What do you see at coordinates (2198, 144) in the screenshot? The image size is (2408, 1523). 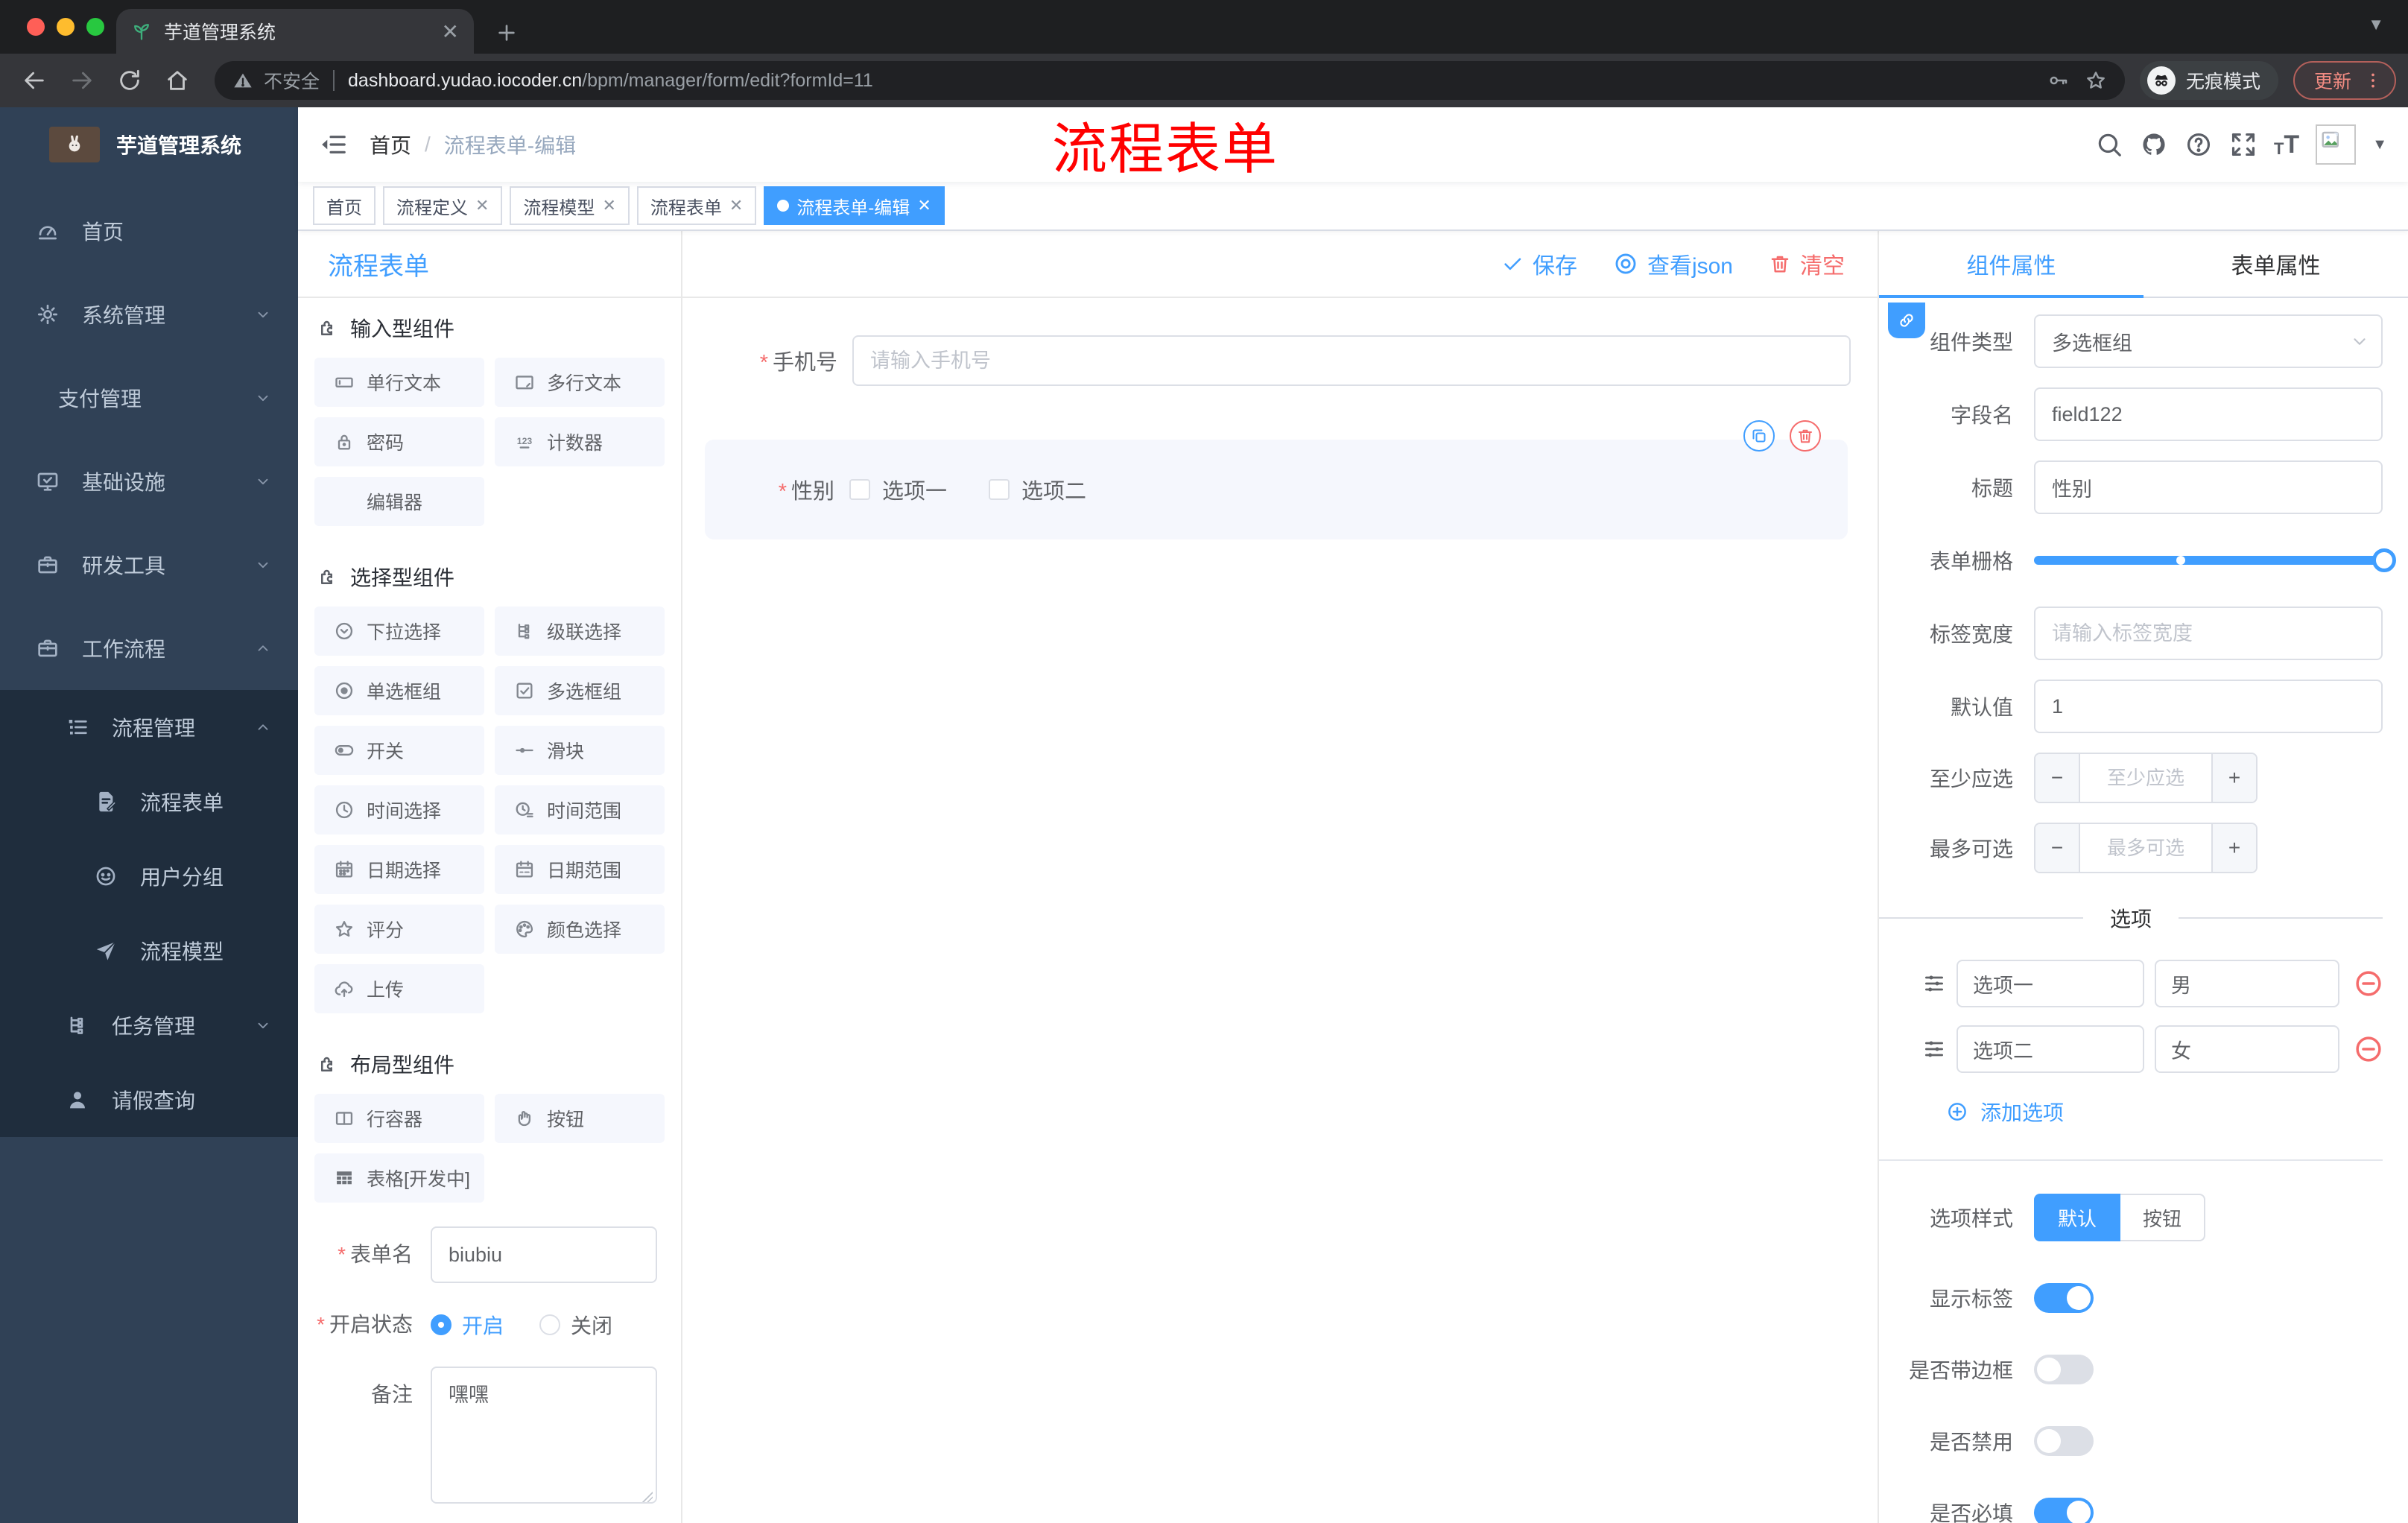 I see `help-icon` at bounding box center [2198, 144].